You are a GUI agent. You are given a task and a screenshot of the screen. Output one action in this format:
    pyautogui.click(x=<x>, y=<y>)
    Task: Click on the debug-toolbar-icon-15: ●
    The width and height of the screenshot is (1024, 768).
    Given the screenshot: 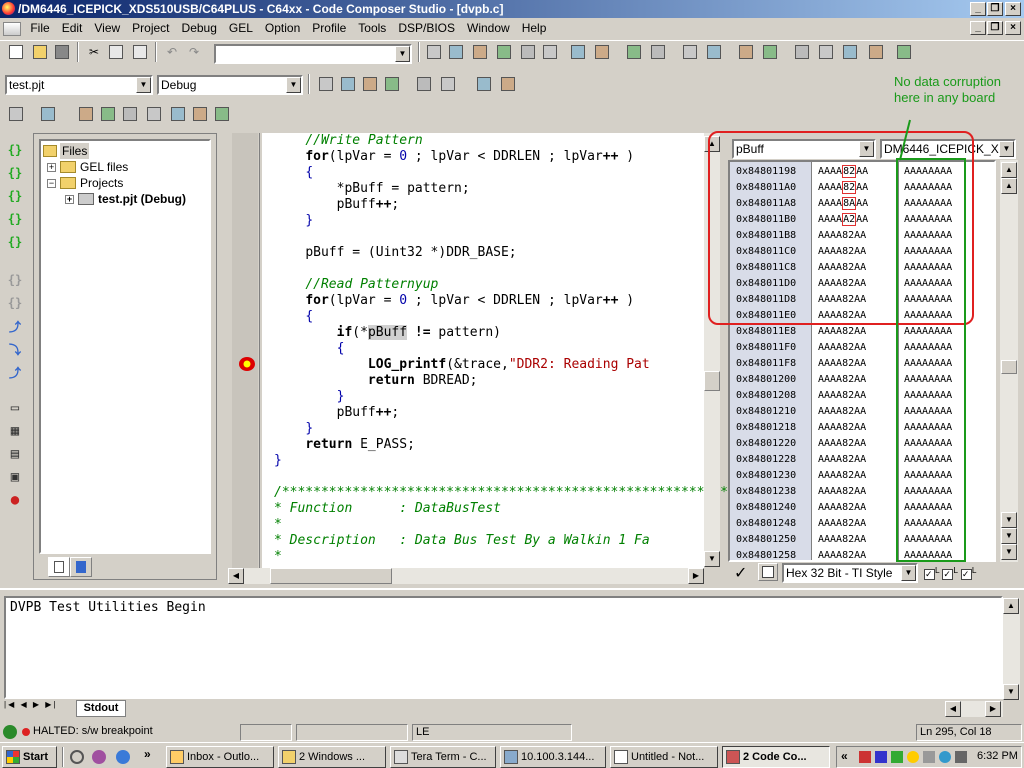 What is the action you would take?
    pyautogui.click(x=15, y=500)
    